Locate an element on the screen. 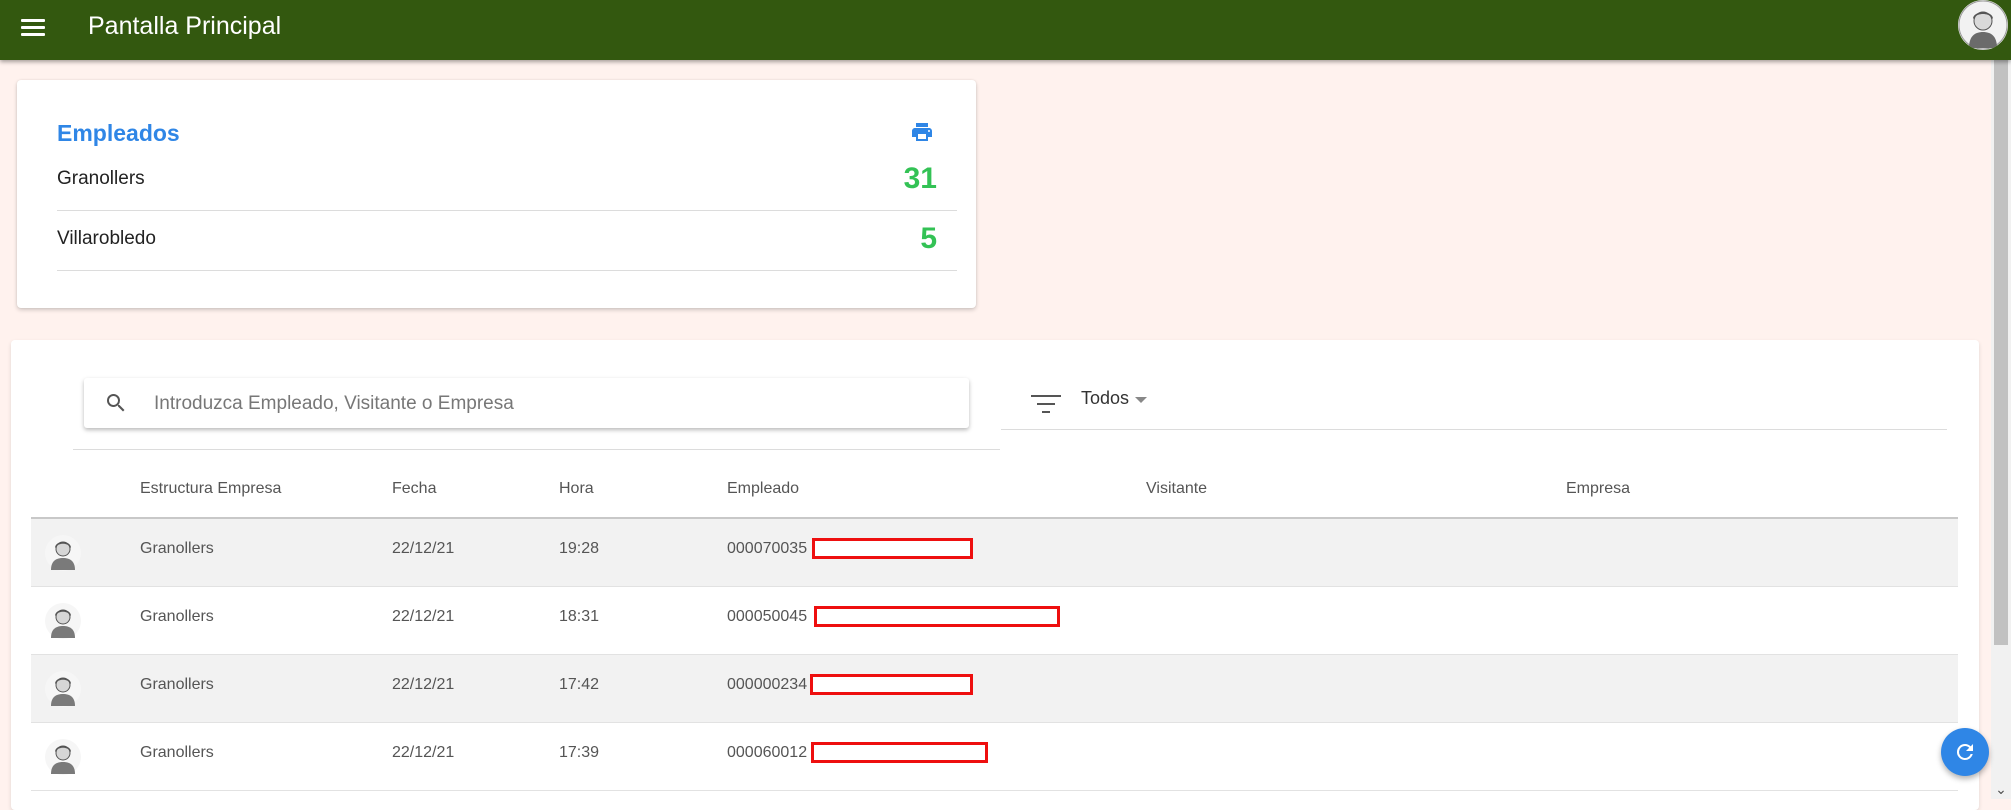 The image size is (2011, 810). column-header-visitor: Visitante is located at coordinates (1176, 489).